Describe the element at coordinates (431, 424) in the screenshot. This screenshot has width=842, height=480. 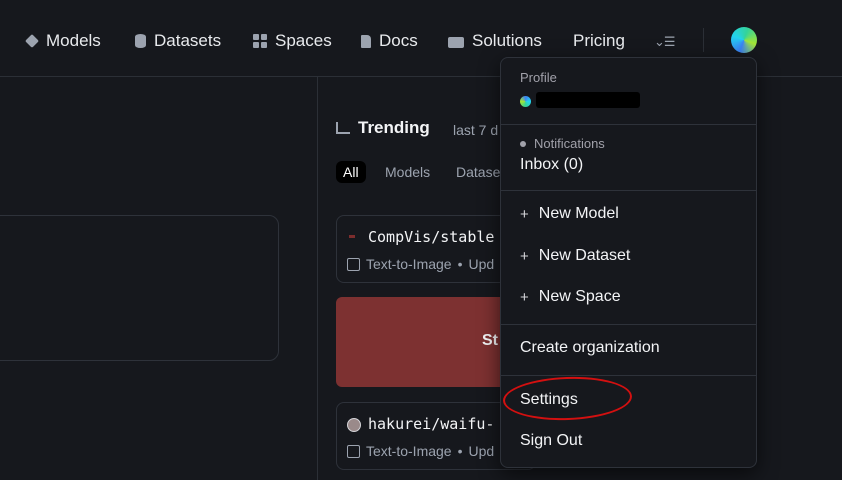
I see `model-name: hakurei/waifu-` at that location.